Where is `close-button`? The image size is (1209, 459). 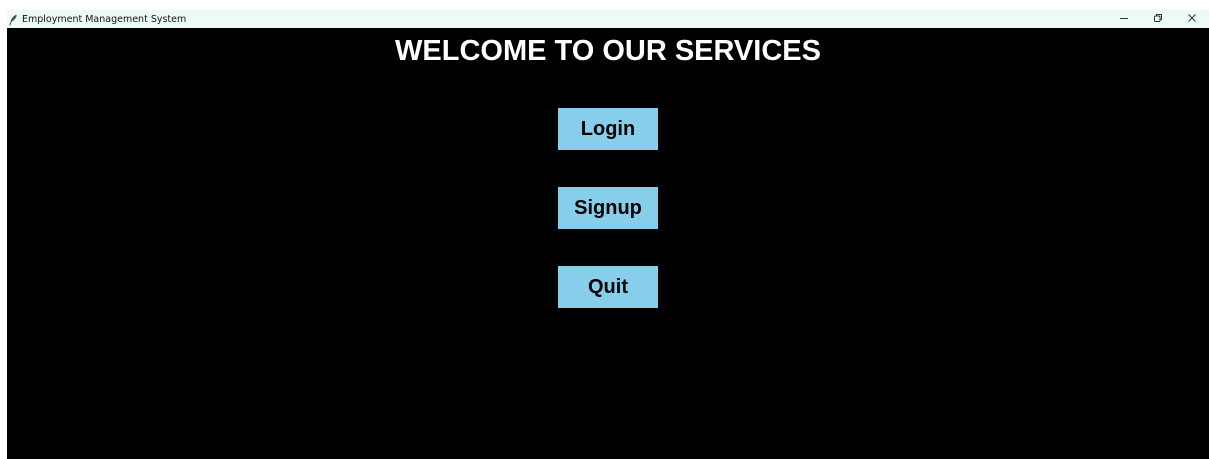
close-button is located at coordinates (1192, 19).